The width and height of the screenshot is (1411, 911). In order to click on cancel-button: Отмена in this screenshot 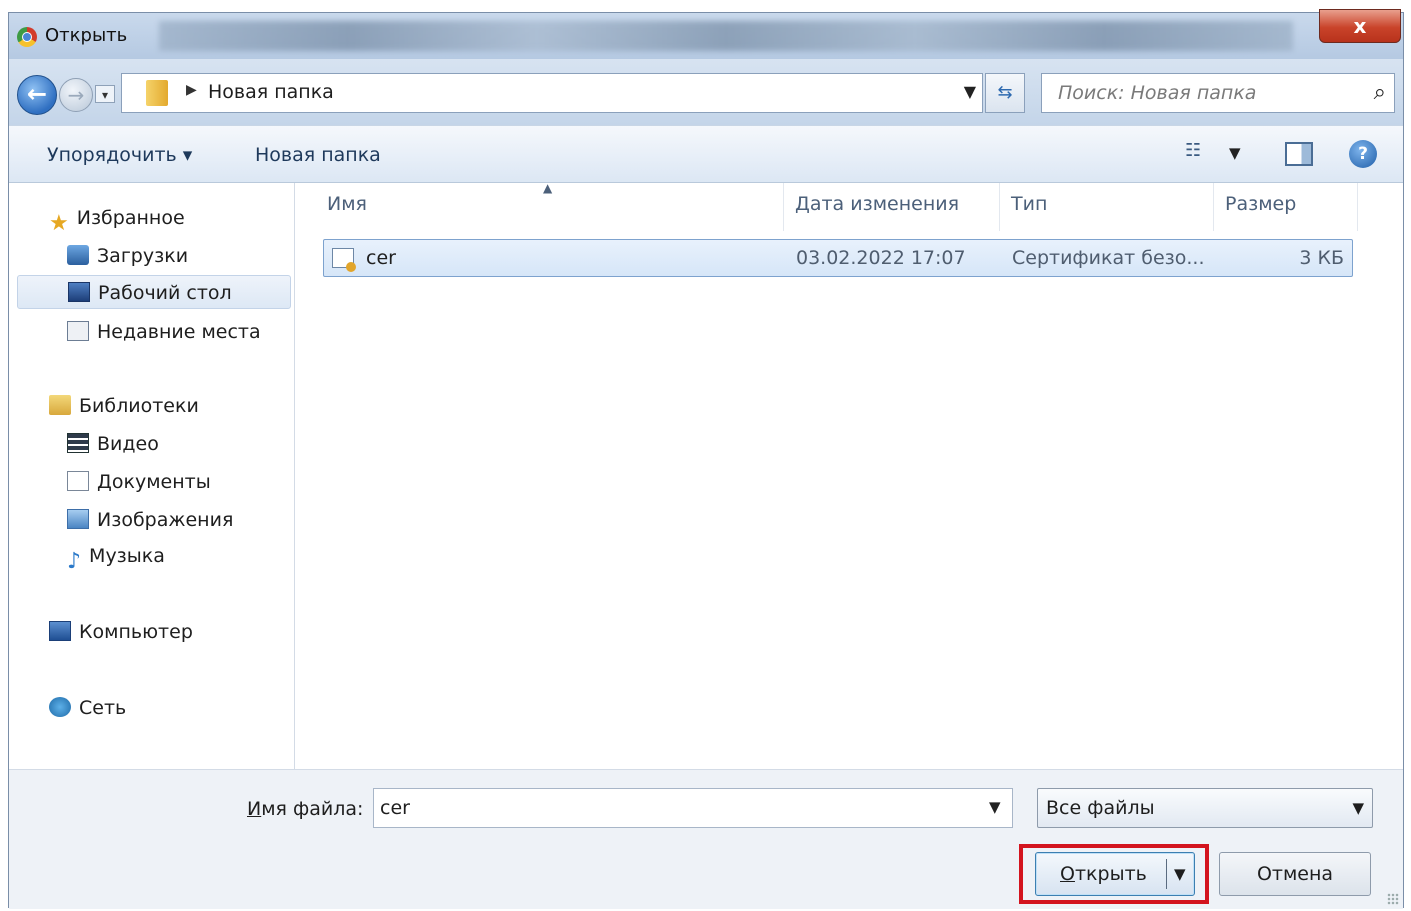, I will do `click(1295, 874)`.